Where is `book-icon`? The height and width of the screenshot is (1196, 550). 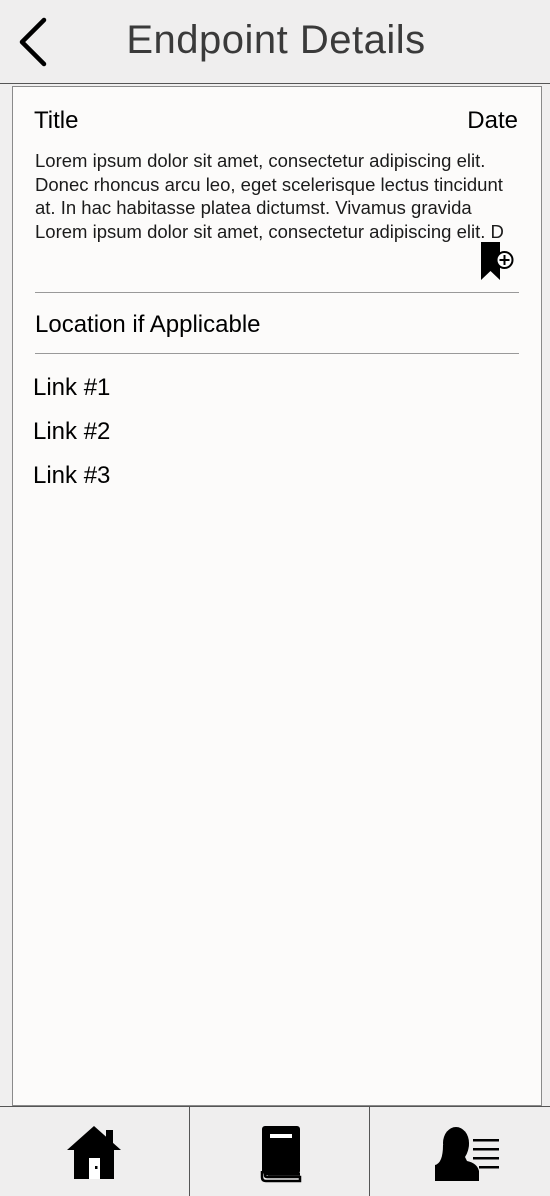 book-icon is located at coordinates (281, 1154).